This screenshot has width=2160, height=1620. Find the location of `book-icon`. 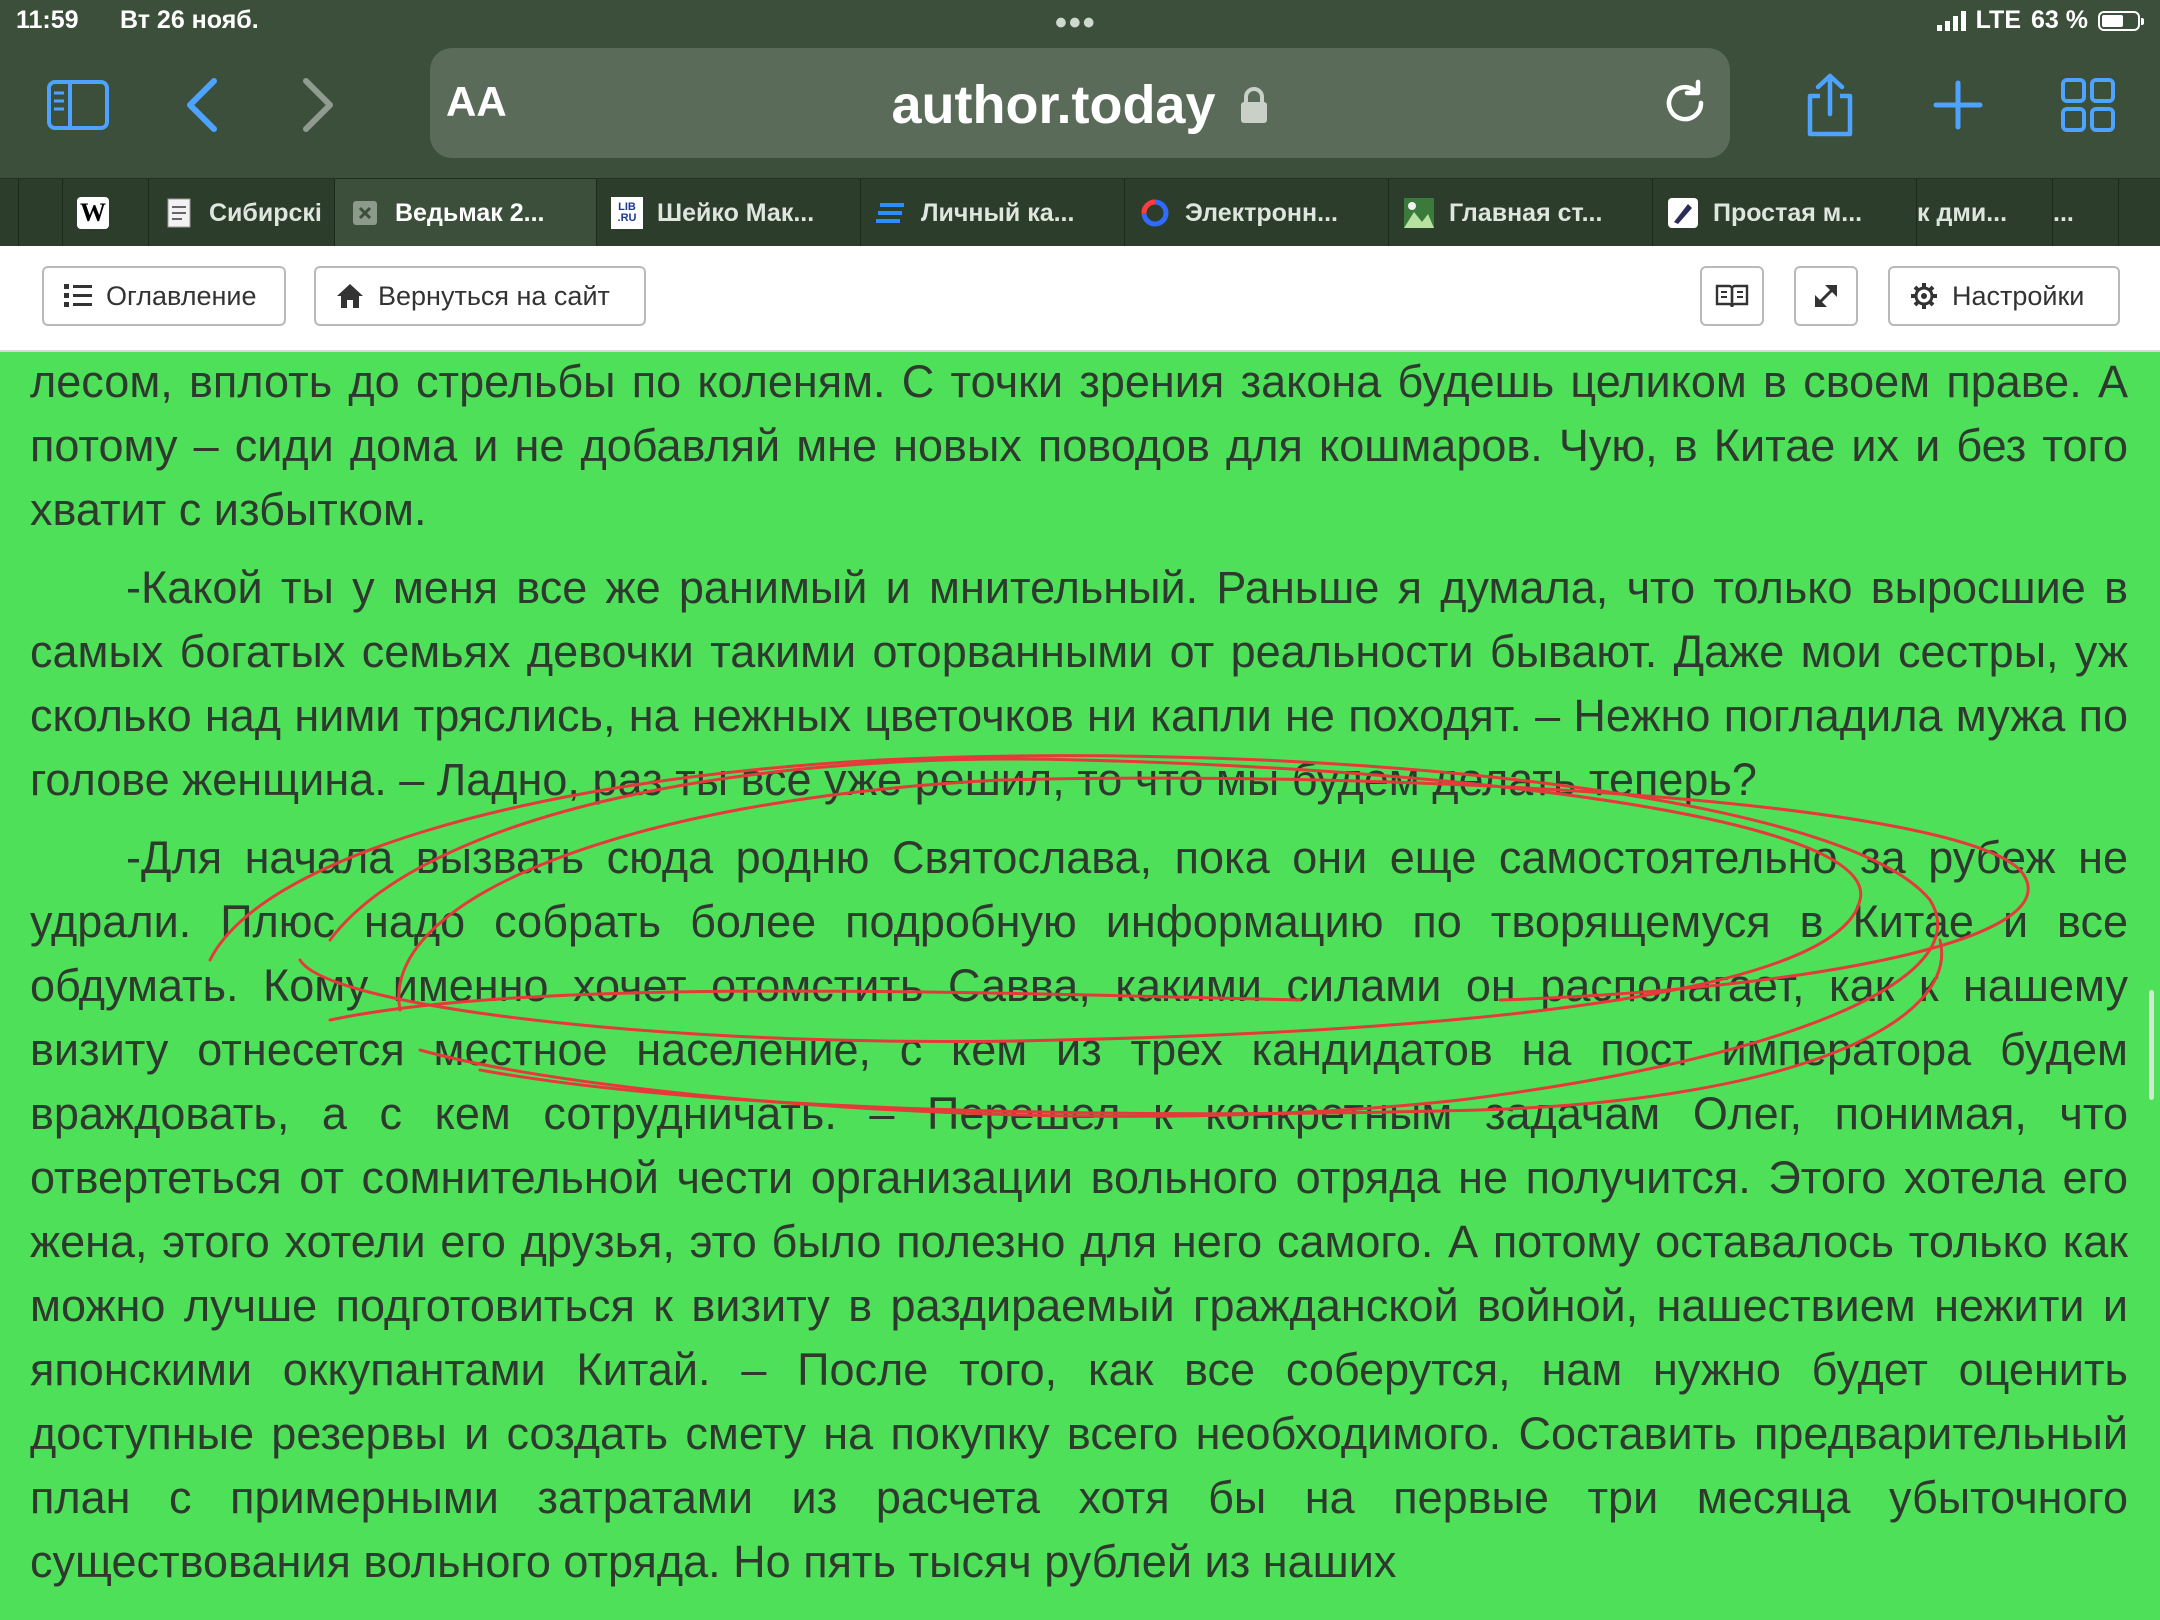

book-icon is located at coordinates (1732, 296).